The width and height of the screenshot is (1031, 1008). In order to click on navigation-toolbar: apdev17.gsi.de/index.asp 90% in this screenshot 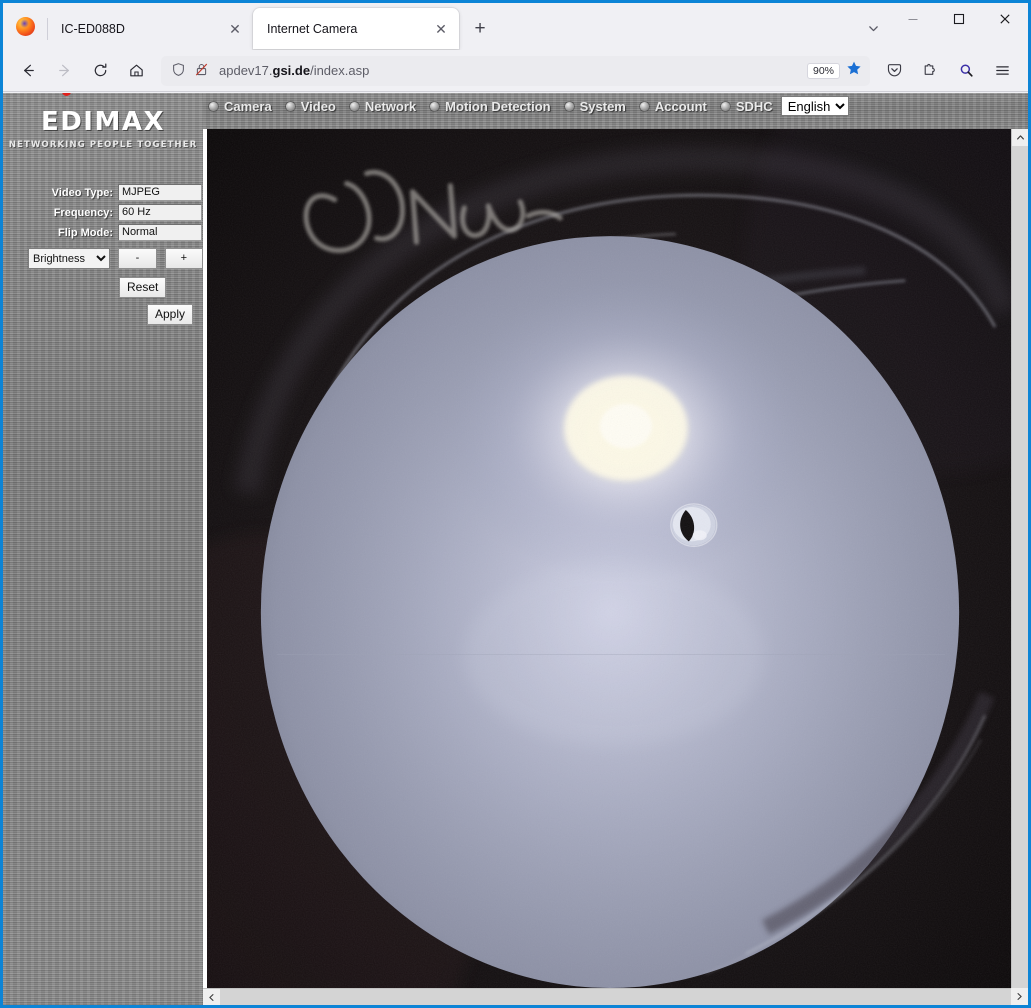, I will do `click(515, 71)`.